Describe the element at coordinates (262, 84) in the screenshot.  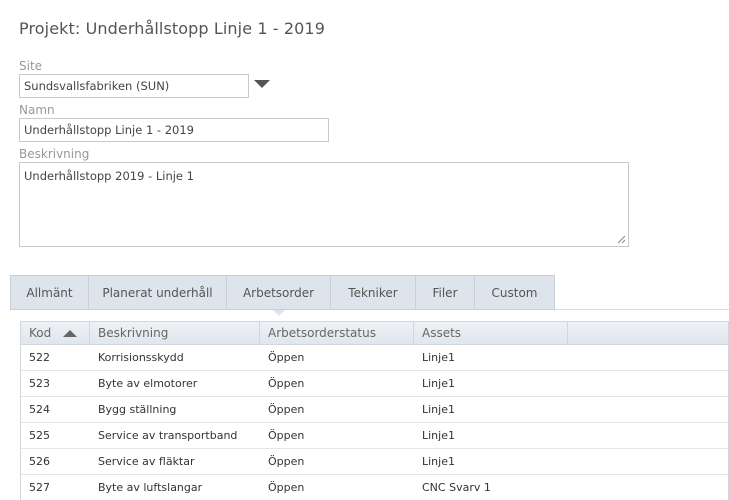
I see `chevron-down-icon` at that location.